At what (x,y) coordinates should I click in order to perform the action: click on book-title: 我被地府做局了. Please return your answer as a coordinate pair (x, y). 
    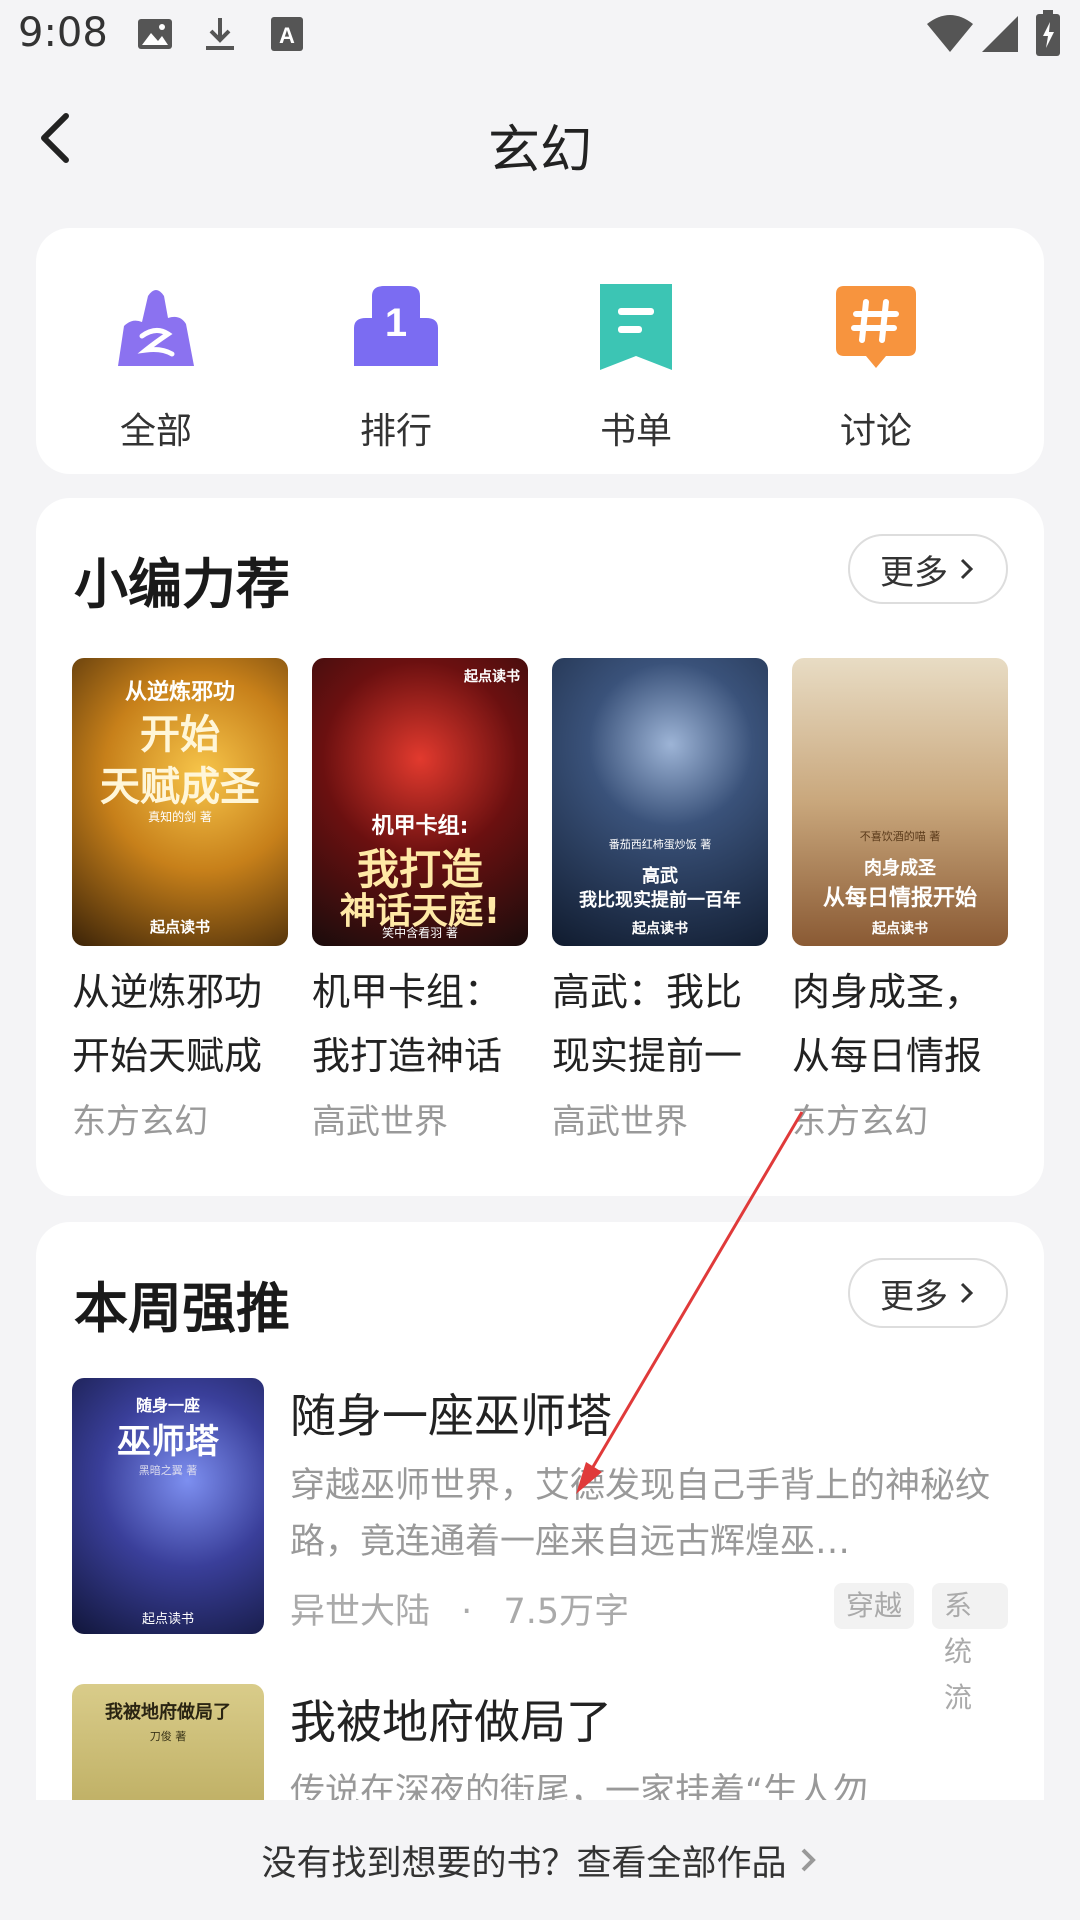
    Looking at the image, I should click on (451, 1722).